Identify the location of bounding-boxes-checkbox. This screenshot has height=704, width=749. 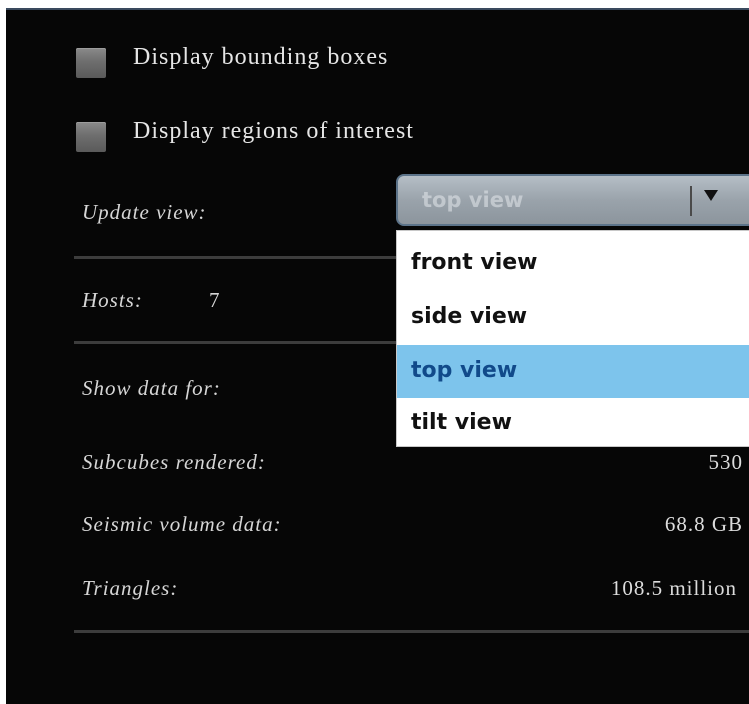
(91, 63).